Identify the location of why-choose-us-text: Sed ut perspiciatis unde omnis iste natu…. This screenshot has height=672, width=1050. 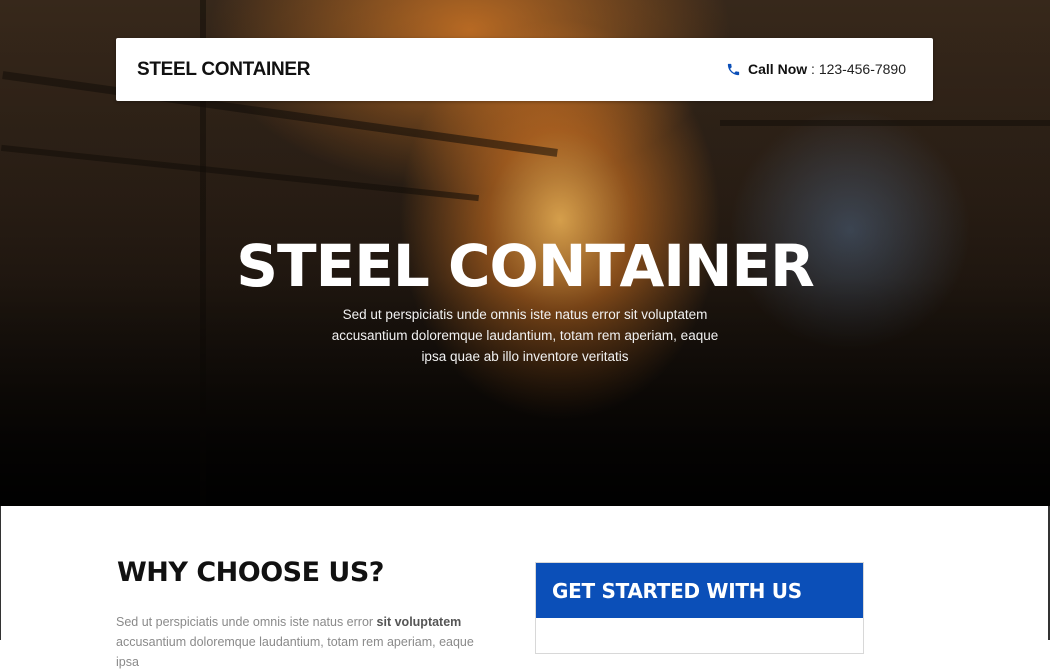
(306, 642).